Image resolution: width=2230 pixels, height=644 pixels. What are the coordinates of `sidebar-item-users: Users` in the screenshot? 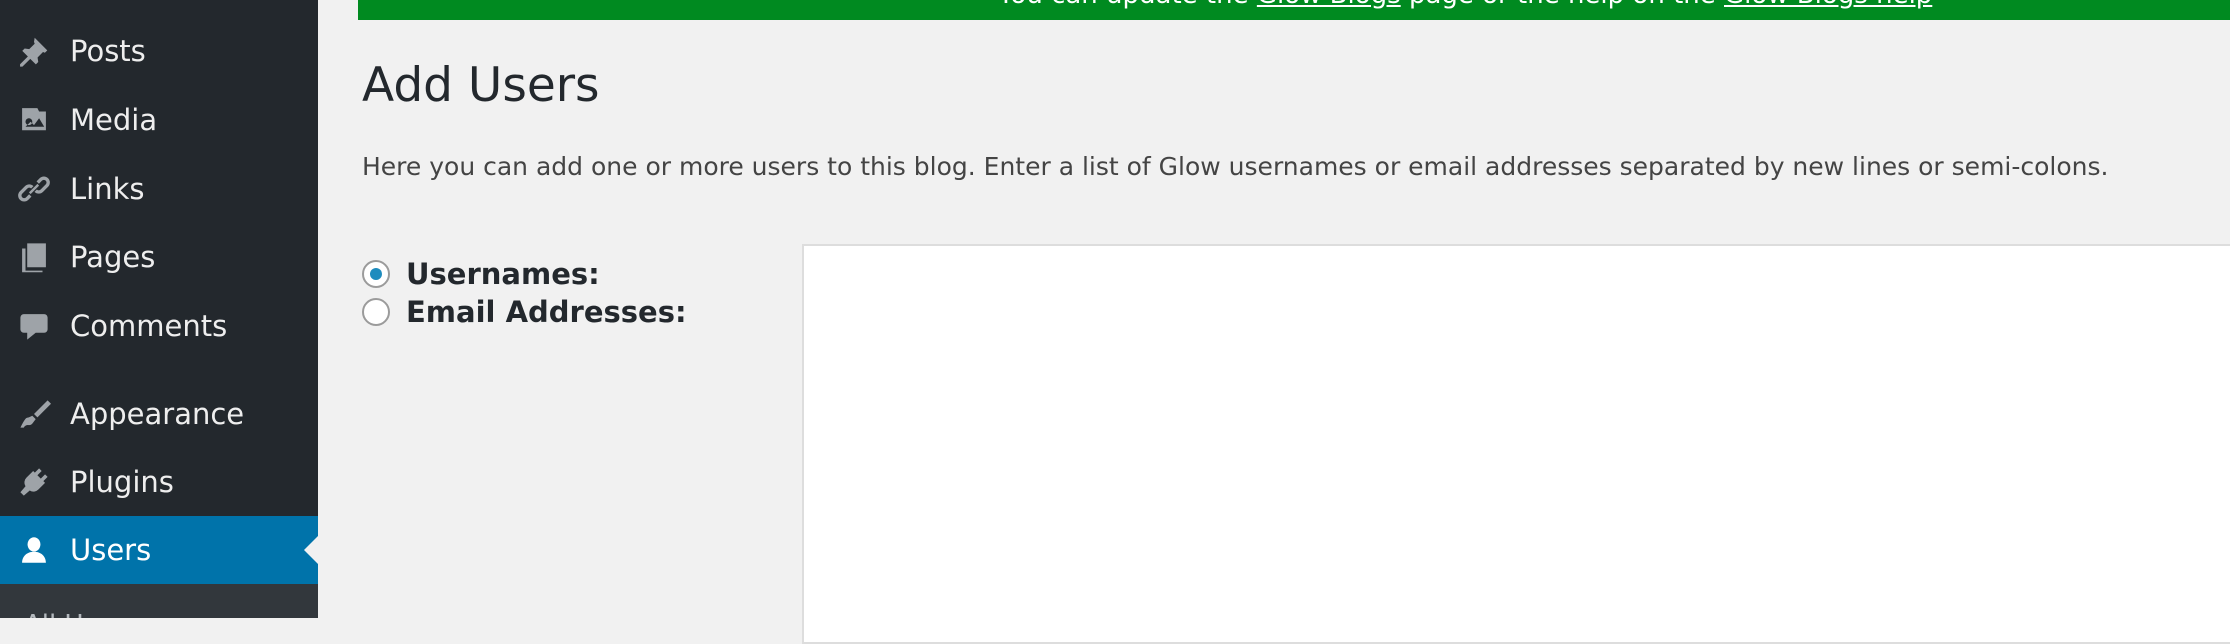 It's located at (159, 550).